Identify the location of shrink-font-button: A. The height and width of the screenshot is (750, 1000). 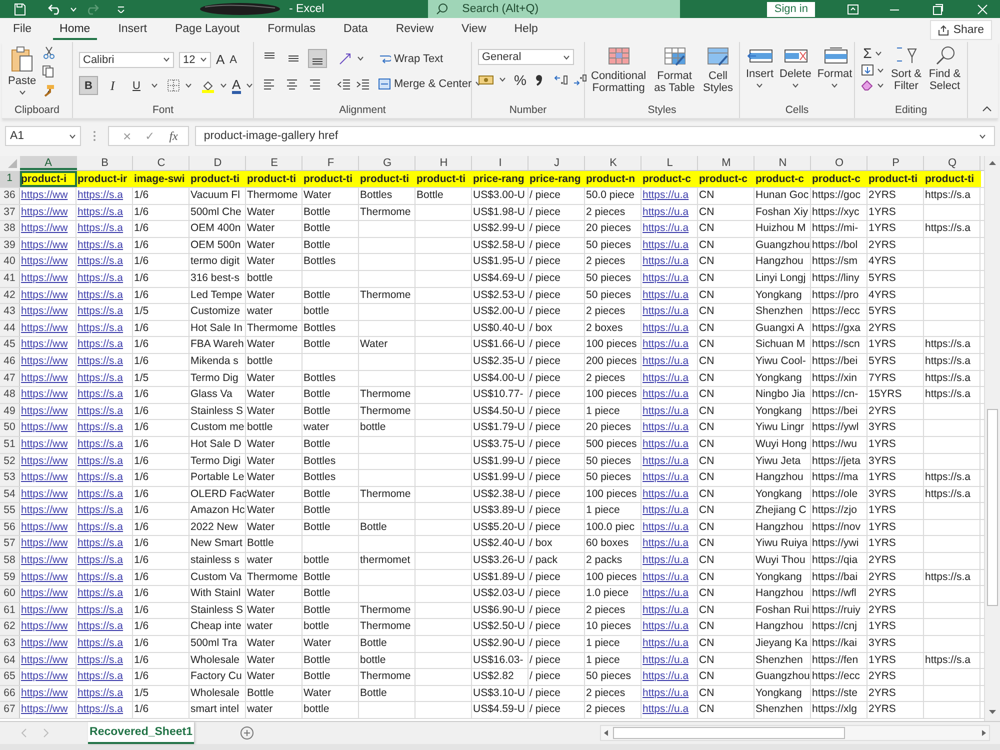
(234, 60).